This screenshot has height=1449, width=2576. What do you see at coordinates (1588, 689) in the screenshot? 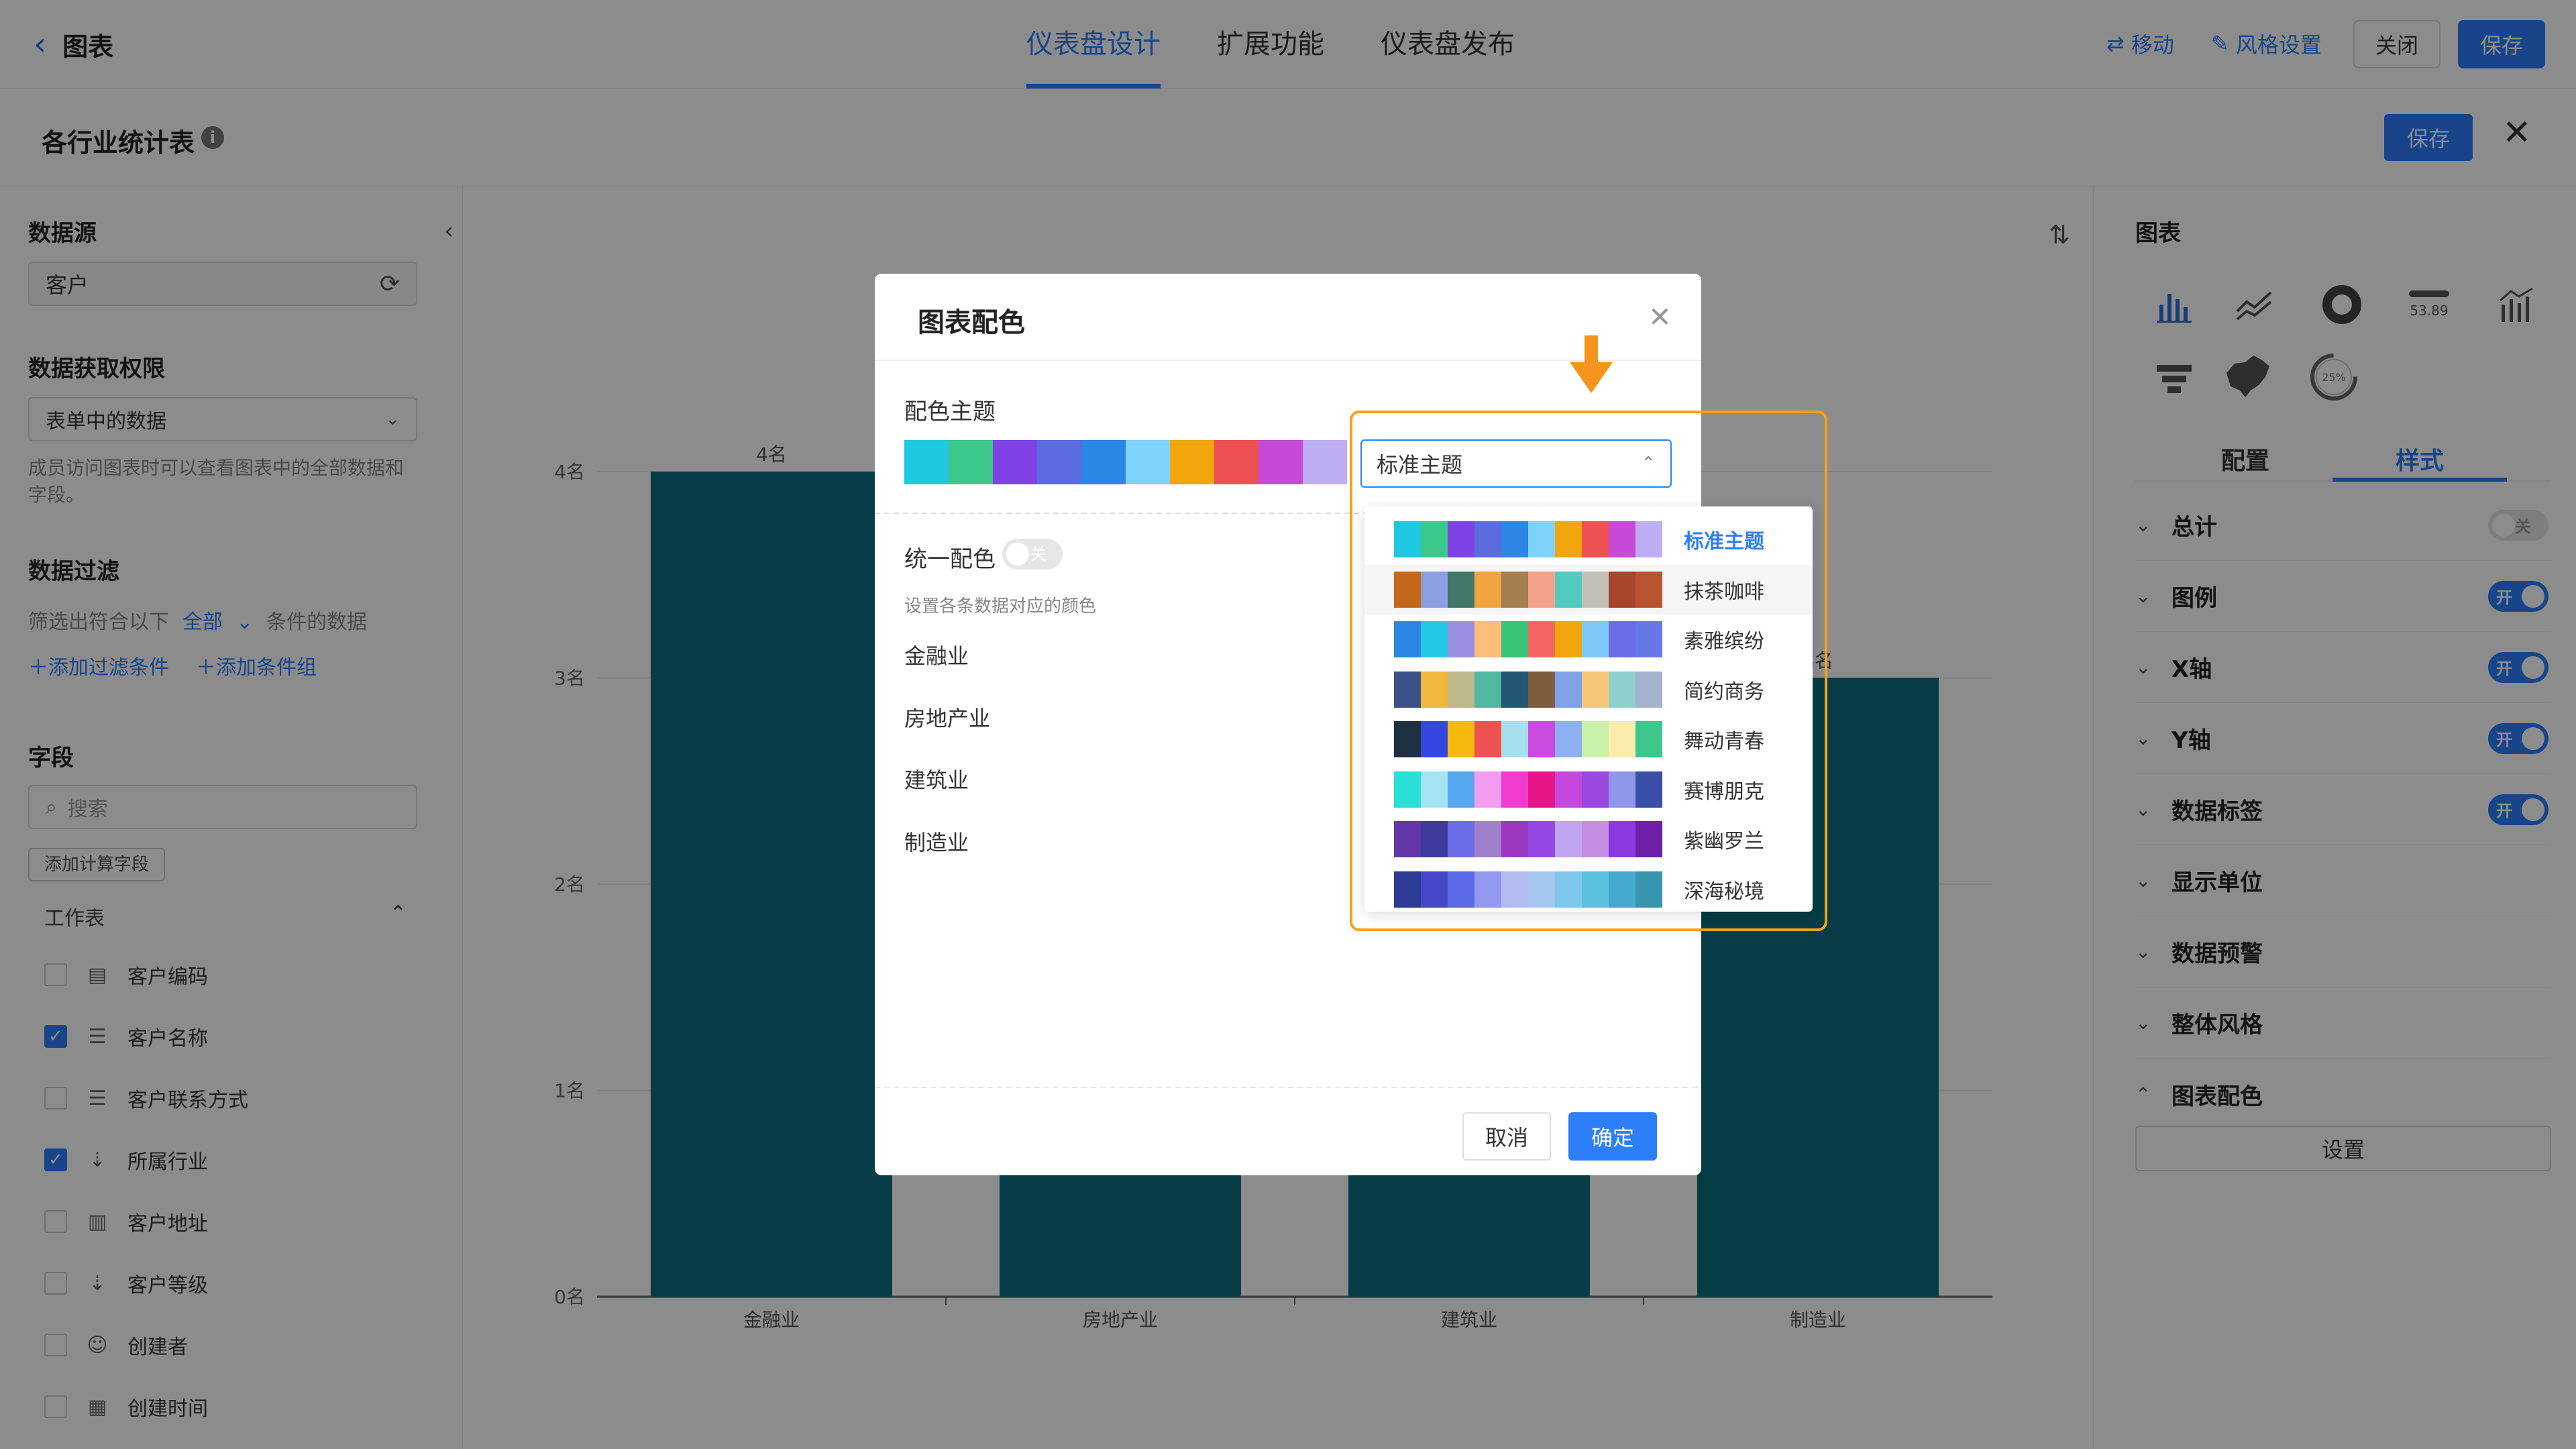
I see `theme-option: 简约商务` at bounding box center [1588, 689].